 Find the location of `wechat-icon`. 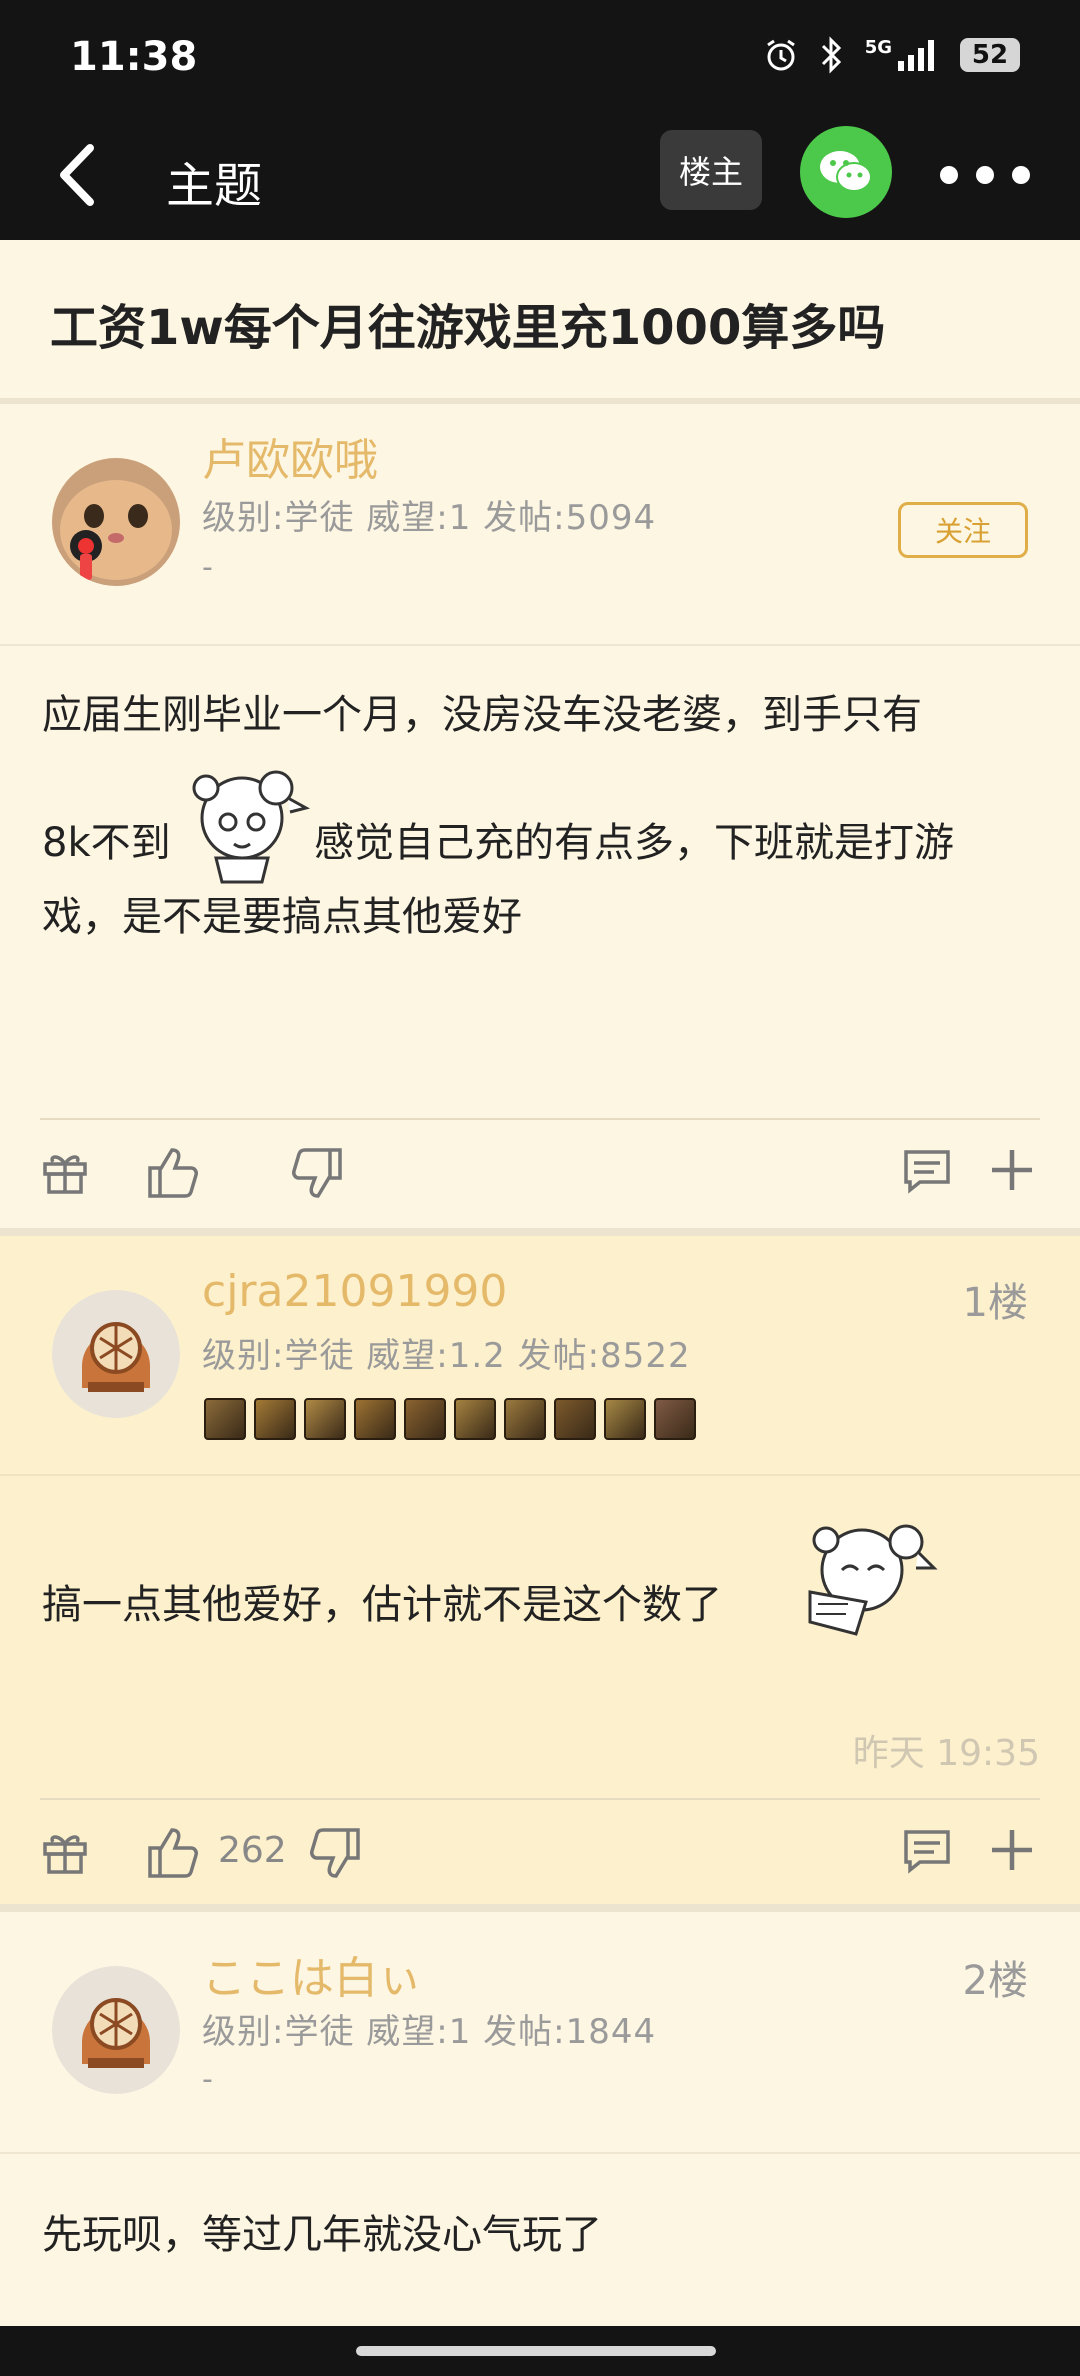

wechat-icon is located at coordinates (846, 171).